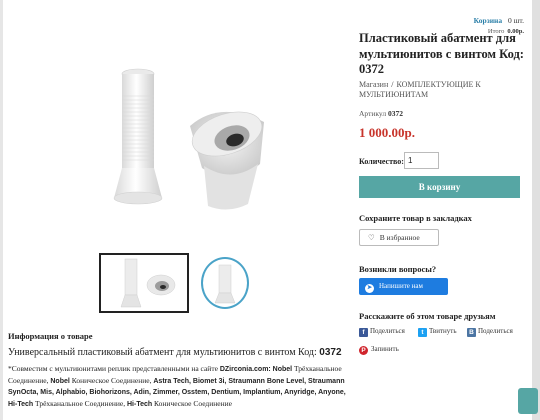 The width and height of the screenshot is (540, 420). I want to click on compat-brand-2: Nobel, so click(60, 381).